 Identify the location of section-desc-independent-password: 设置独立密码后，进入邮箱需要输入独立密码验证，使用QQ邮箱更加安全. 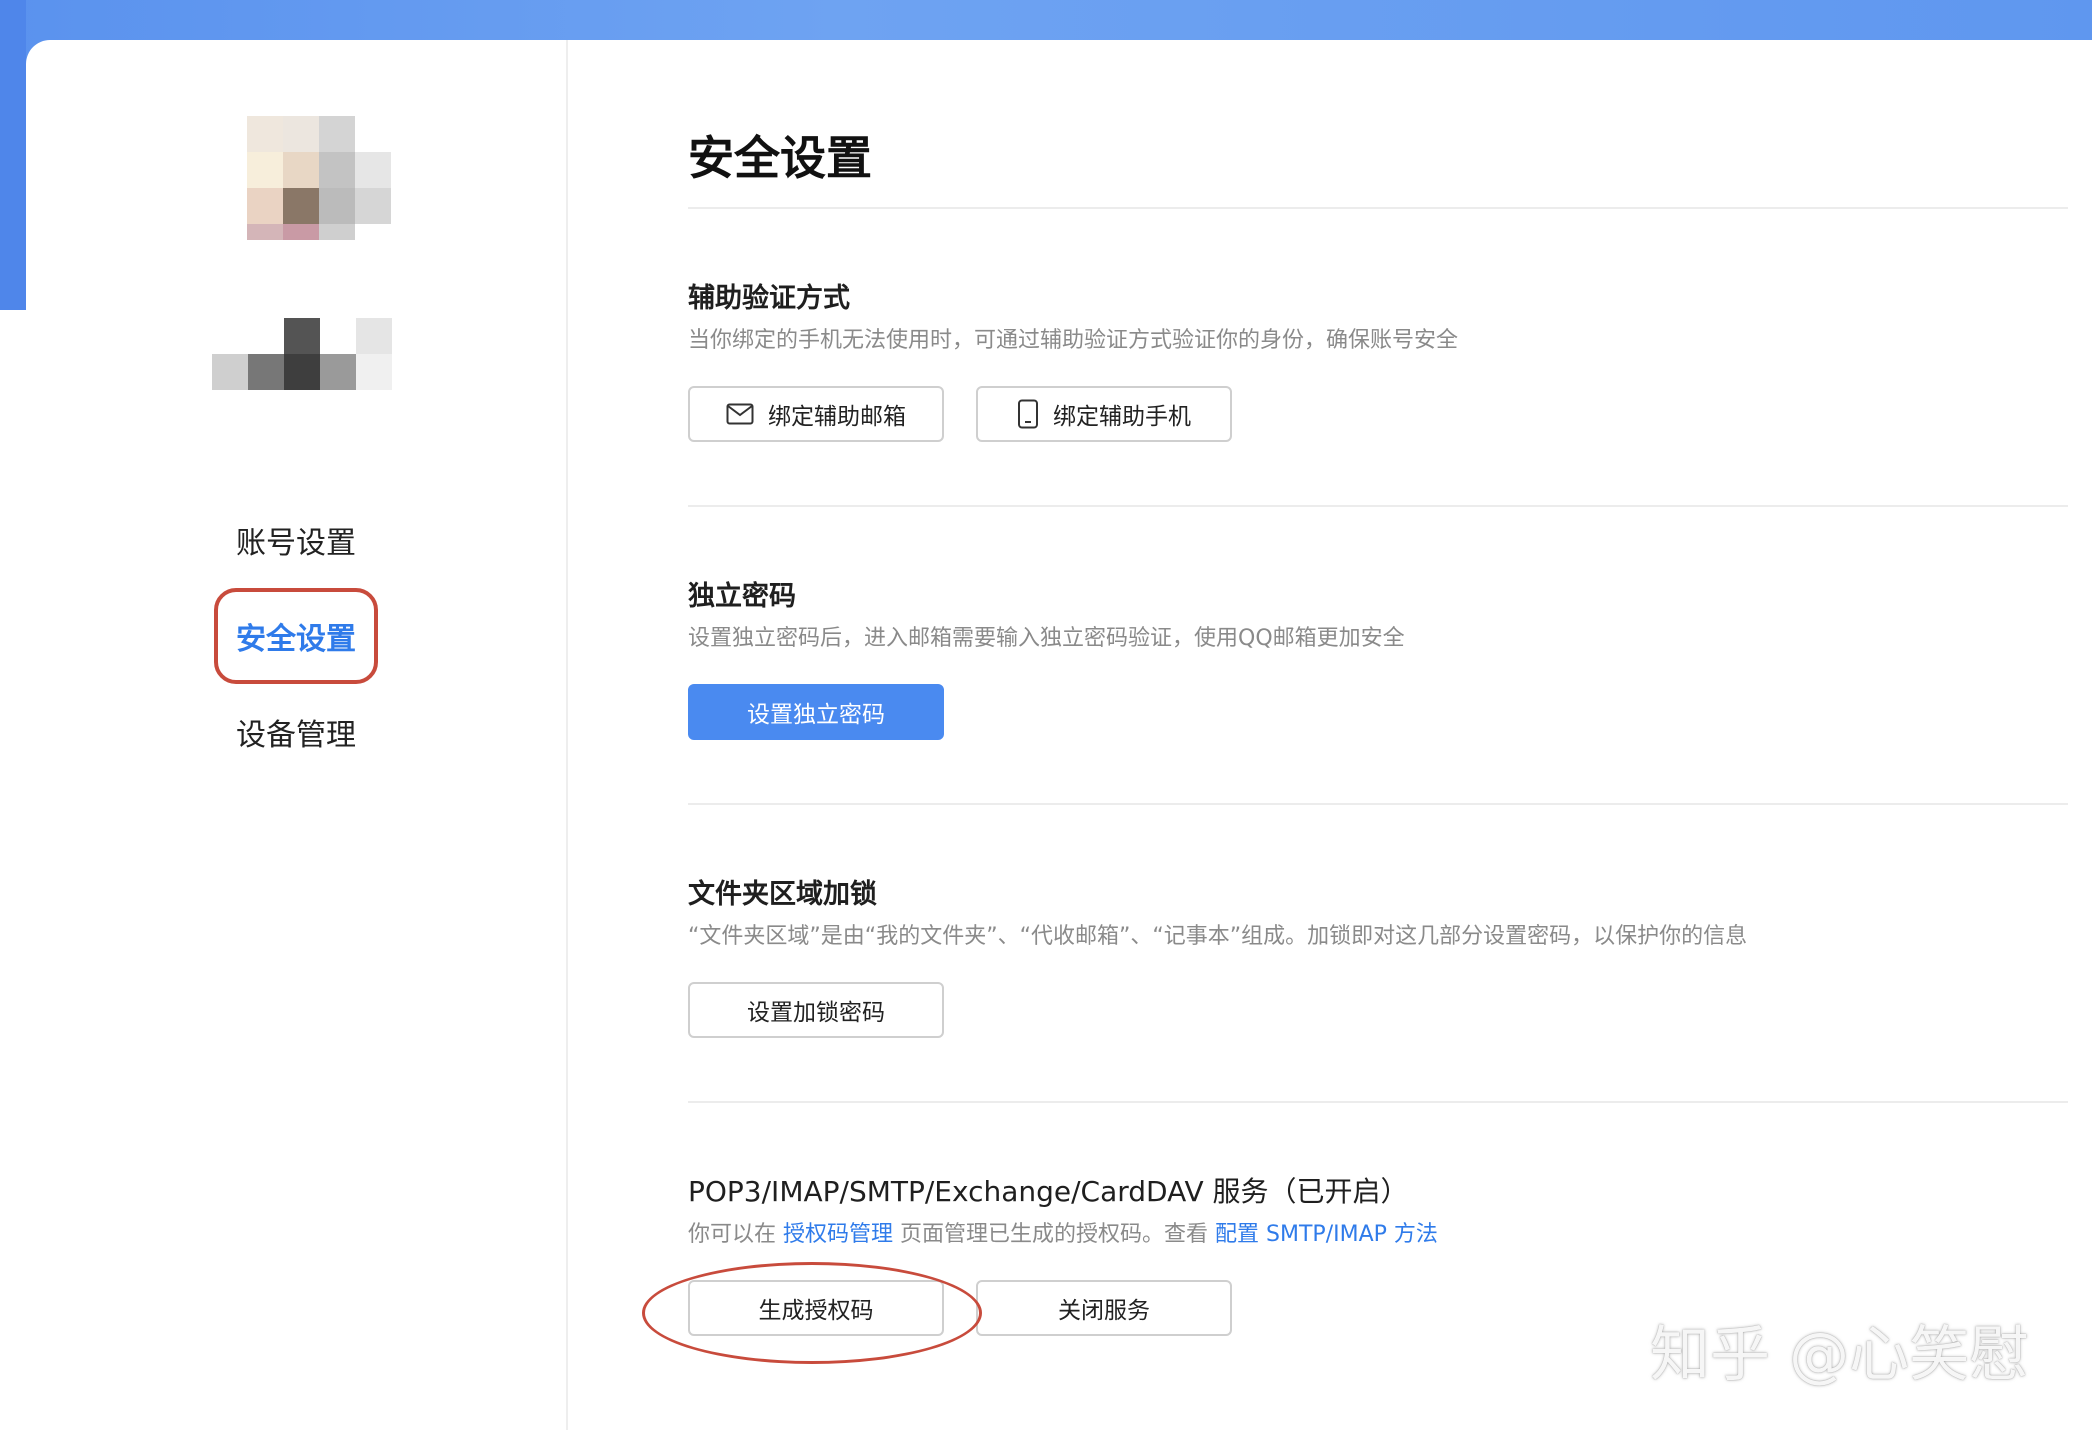
(1046, 638).